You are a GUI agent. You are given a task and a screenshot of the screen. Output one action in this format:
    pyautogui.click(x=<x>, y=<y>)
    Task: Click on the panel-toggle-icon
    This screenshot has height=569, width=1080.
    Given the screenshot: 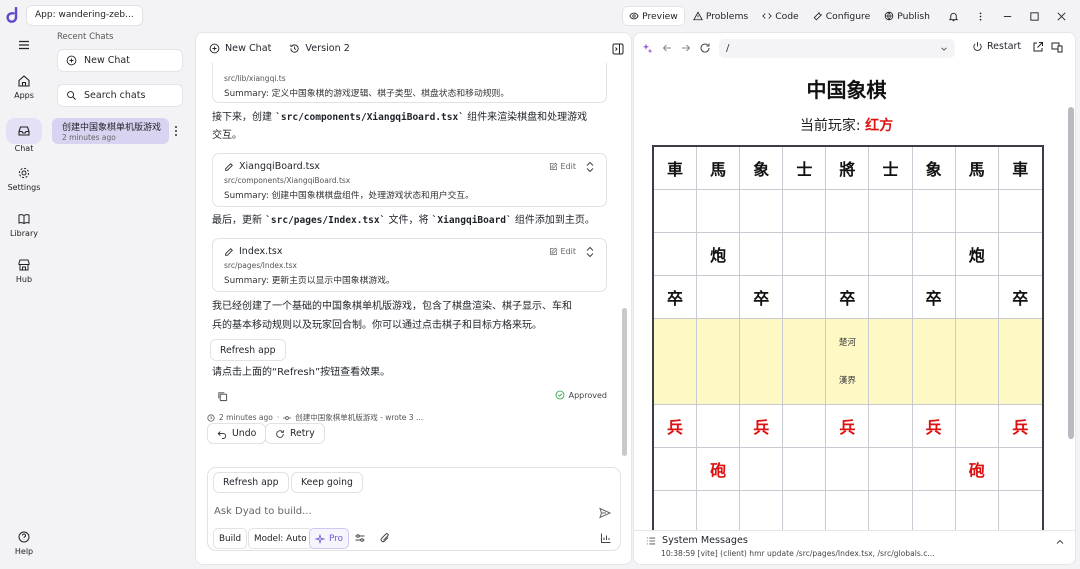 What is the action you would take?
    pyautogui.click(x=618, y=49)
    